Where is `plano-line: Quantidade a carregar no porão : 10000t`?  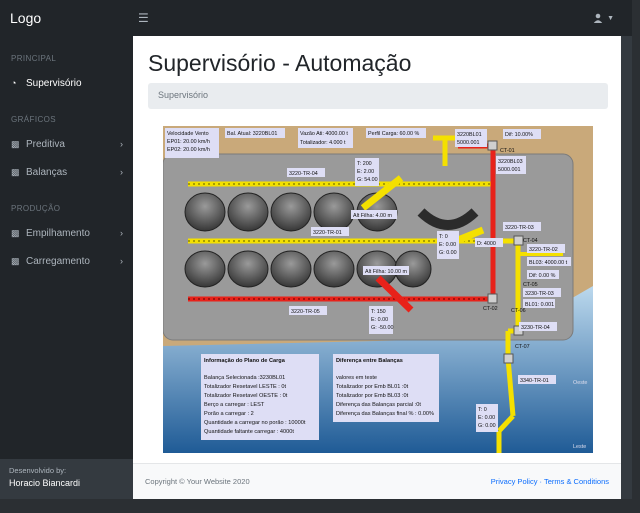 plano-line: Quantidade a carregar no porão : 10000t is located at coordinates (255, 423).